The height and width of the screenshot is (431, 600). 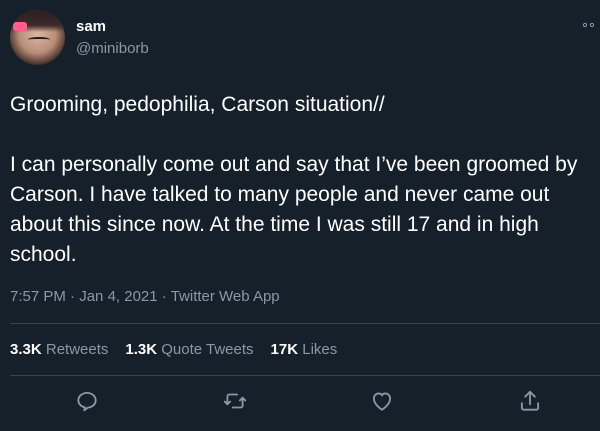 I want to click on retweet-button, so click(x=235, y=401).